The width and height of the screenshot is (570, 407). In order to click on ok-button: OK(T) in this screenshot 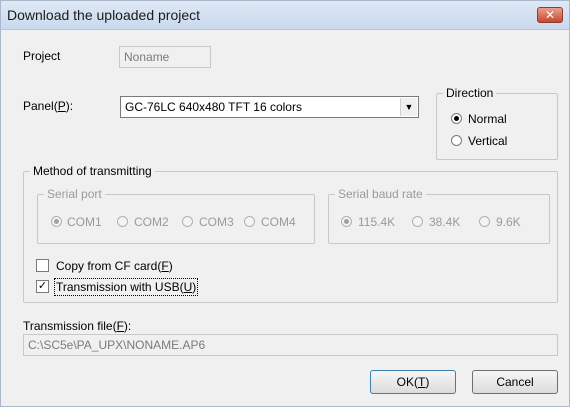, I will do `click(413, 382)`.